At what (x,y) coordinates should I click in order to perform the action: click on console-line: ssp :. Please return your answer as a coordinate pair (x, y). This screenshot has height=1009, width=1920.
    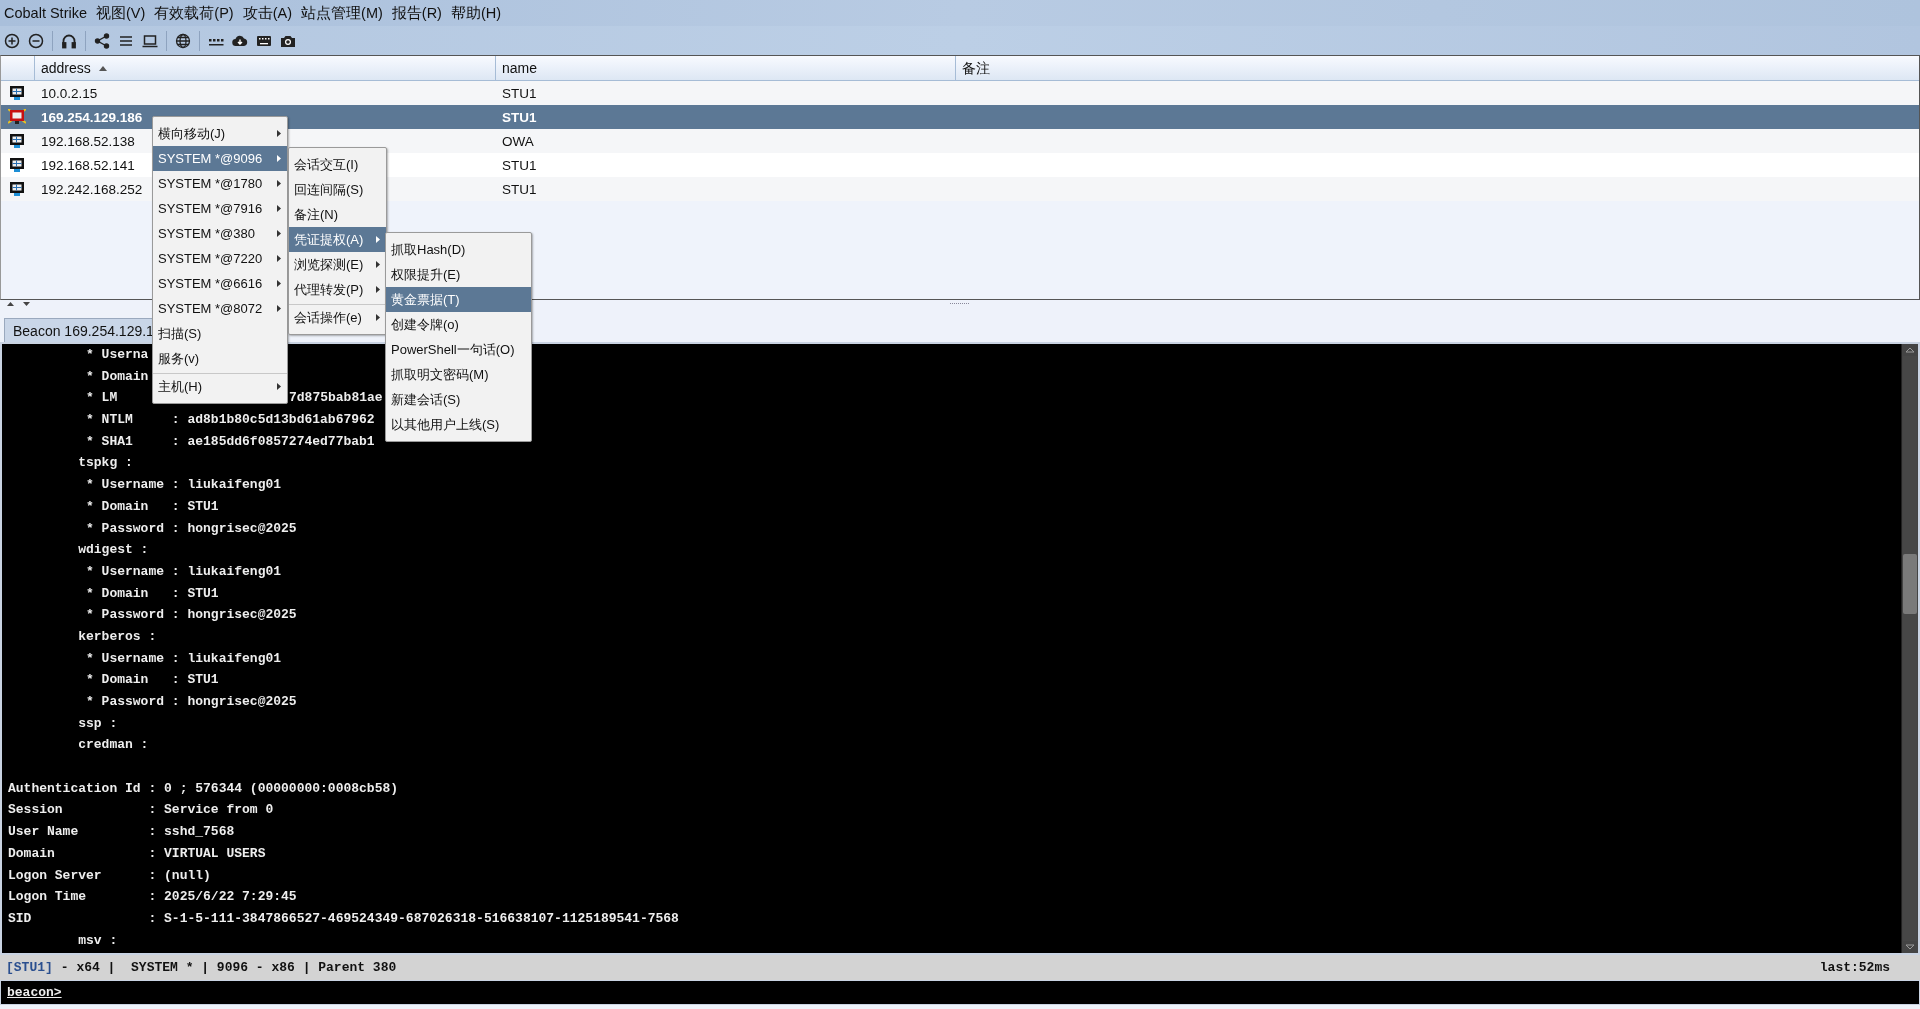
    Looking at the image, I should click on (97, 723).